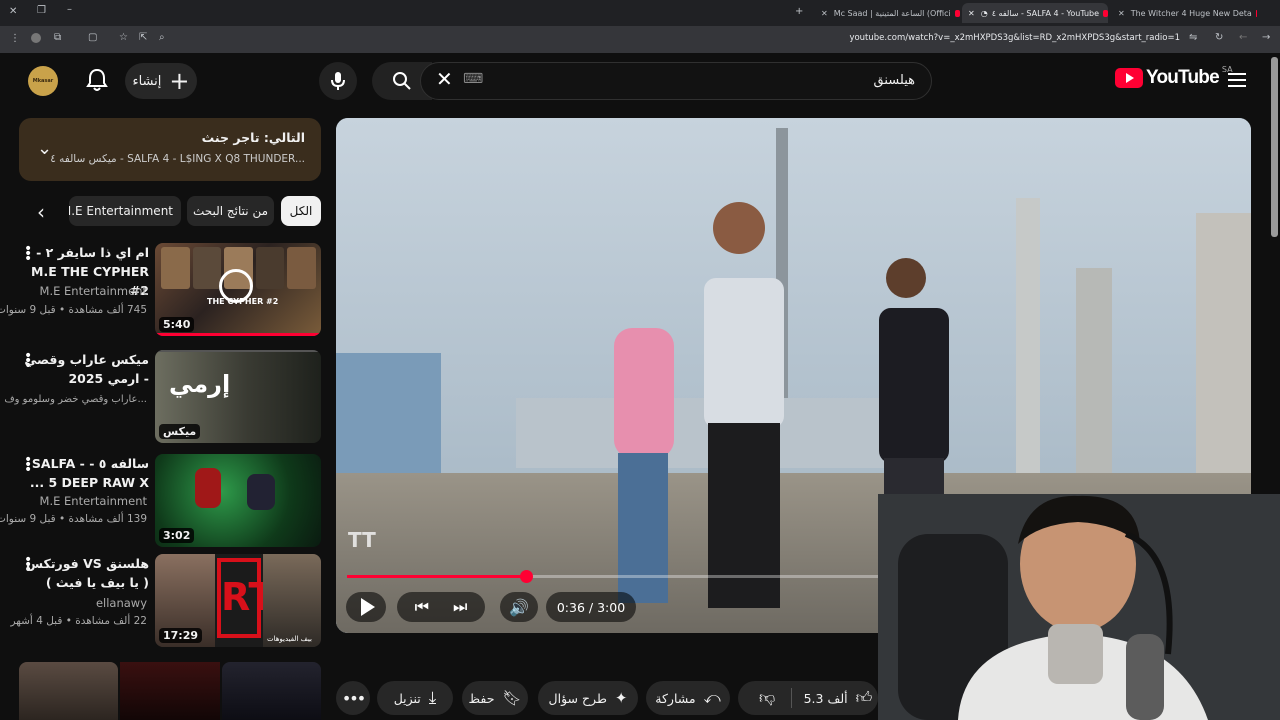 The width and height of the screenshot is (1280, 720). Describe the element at coordinates (181, 635) in the screenshot. I see `duration-badge: 17:29` at that location.